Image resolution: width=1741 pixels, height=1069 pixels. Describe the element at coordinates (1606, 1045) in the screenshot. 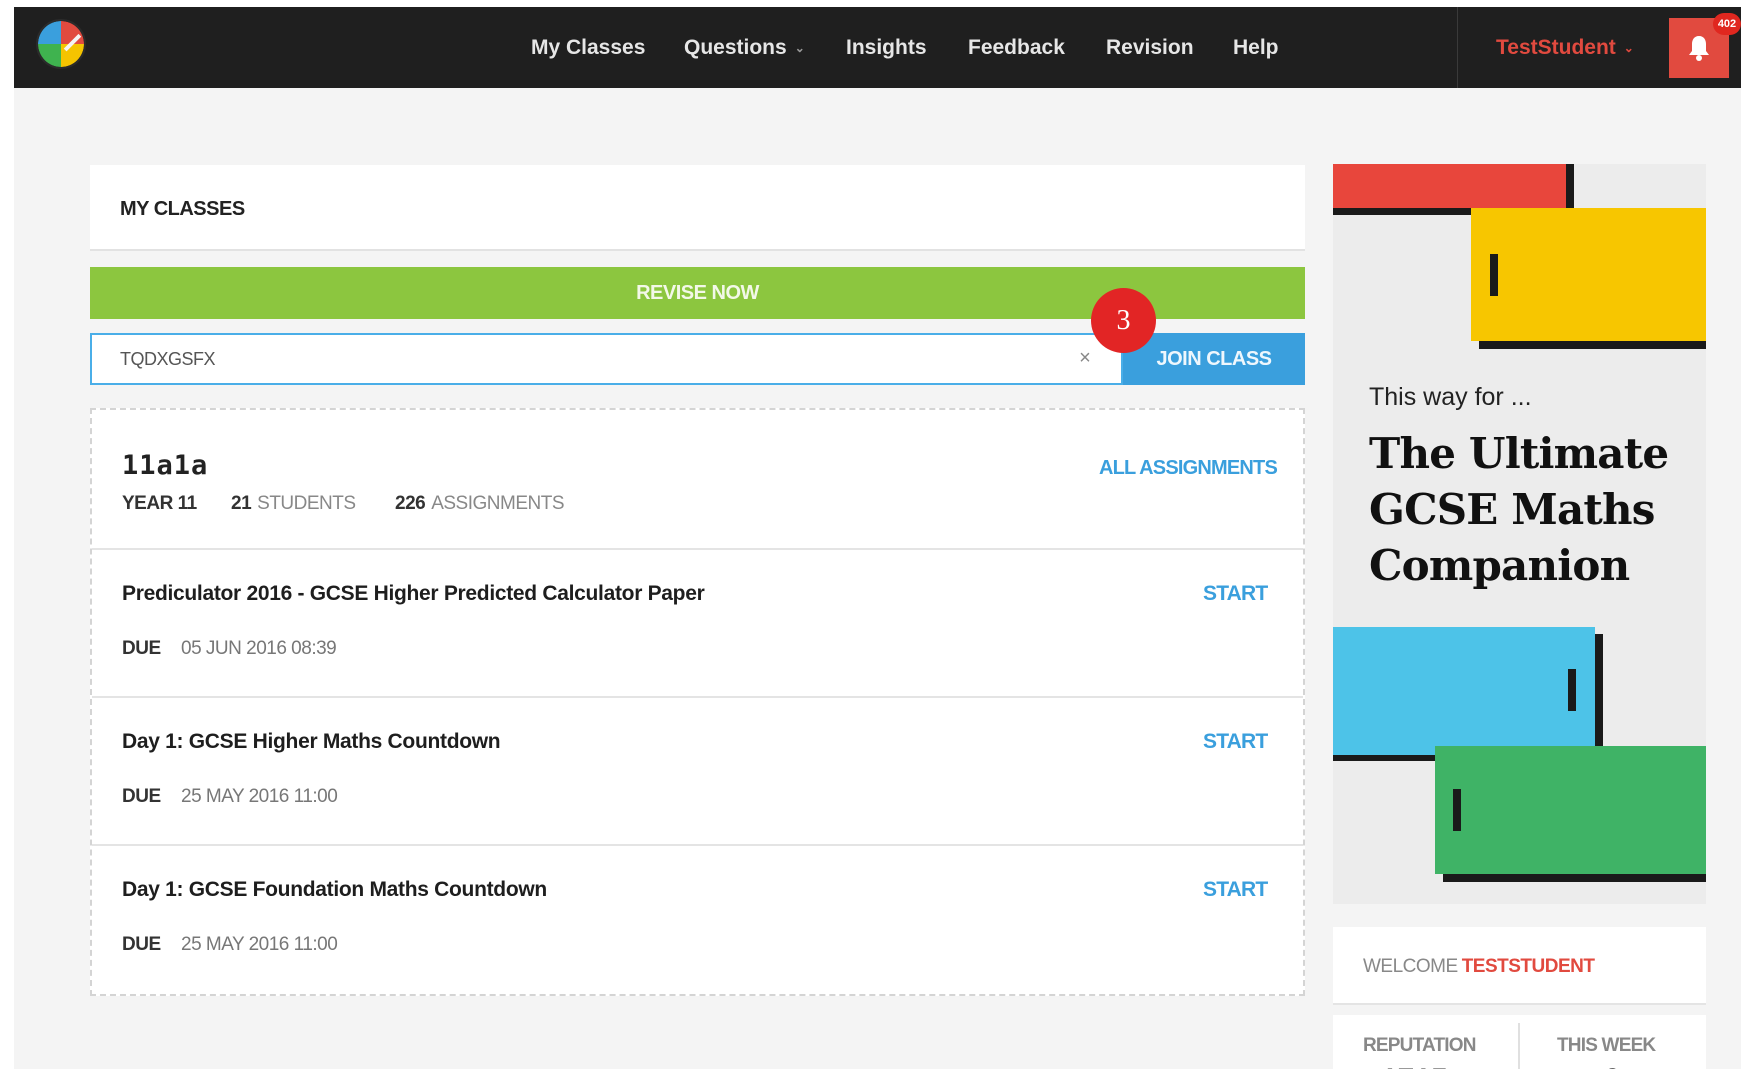

I see `this-week-label: THIS WEEK` at that location.